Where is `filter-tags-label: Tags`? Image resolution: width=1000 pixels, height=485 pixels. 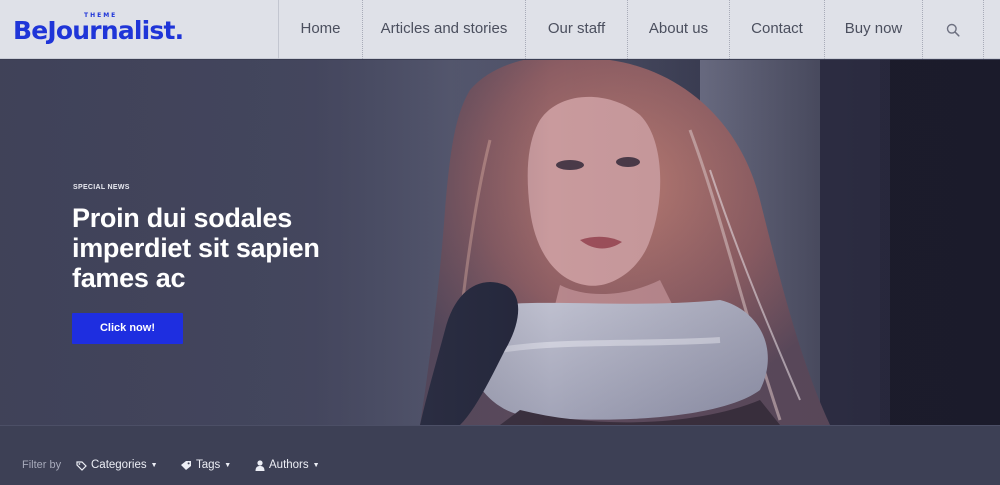 filter-tags-label: Tags is located at coordinates (208, 465).